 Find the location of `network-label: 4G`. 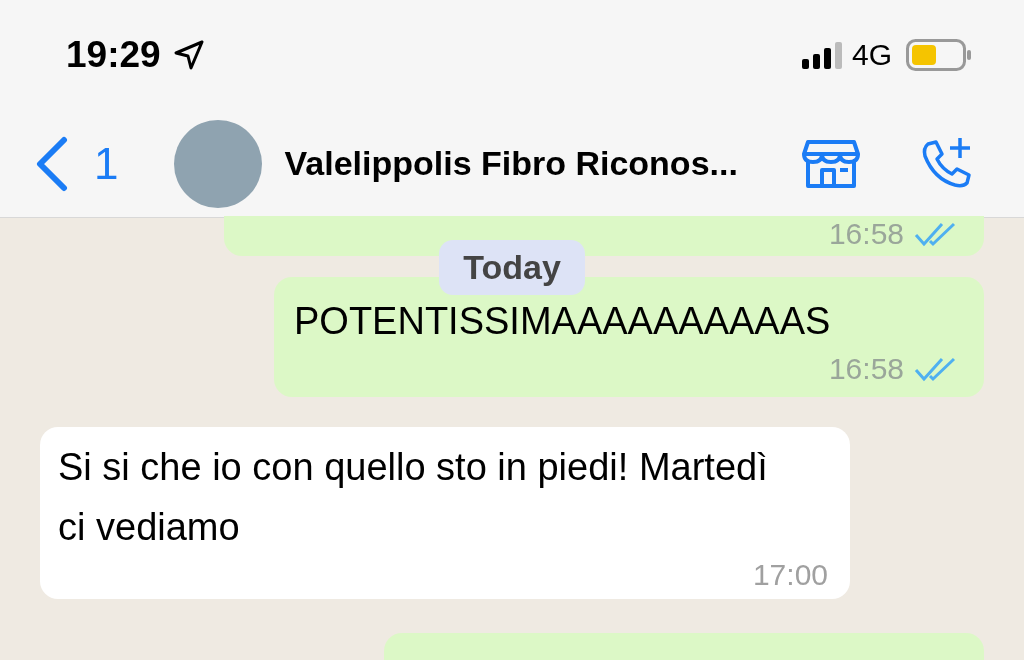

network-label: 4G is located at coordinates (871, 55).